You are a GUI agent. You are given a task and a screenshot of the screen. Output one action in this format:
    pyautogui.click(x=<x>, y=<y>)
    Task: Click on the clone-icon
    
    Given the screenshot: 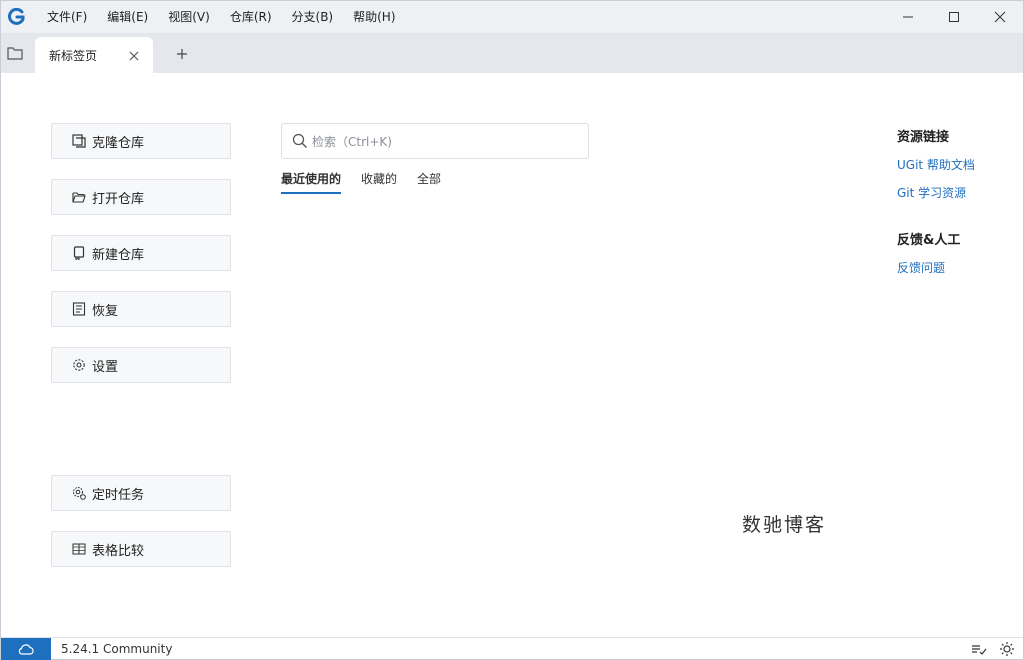 What is the action you would take?
    pyautogui.click(x=79, y=141)
    